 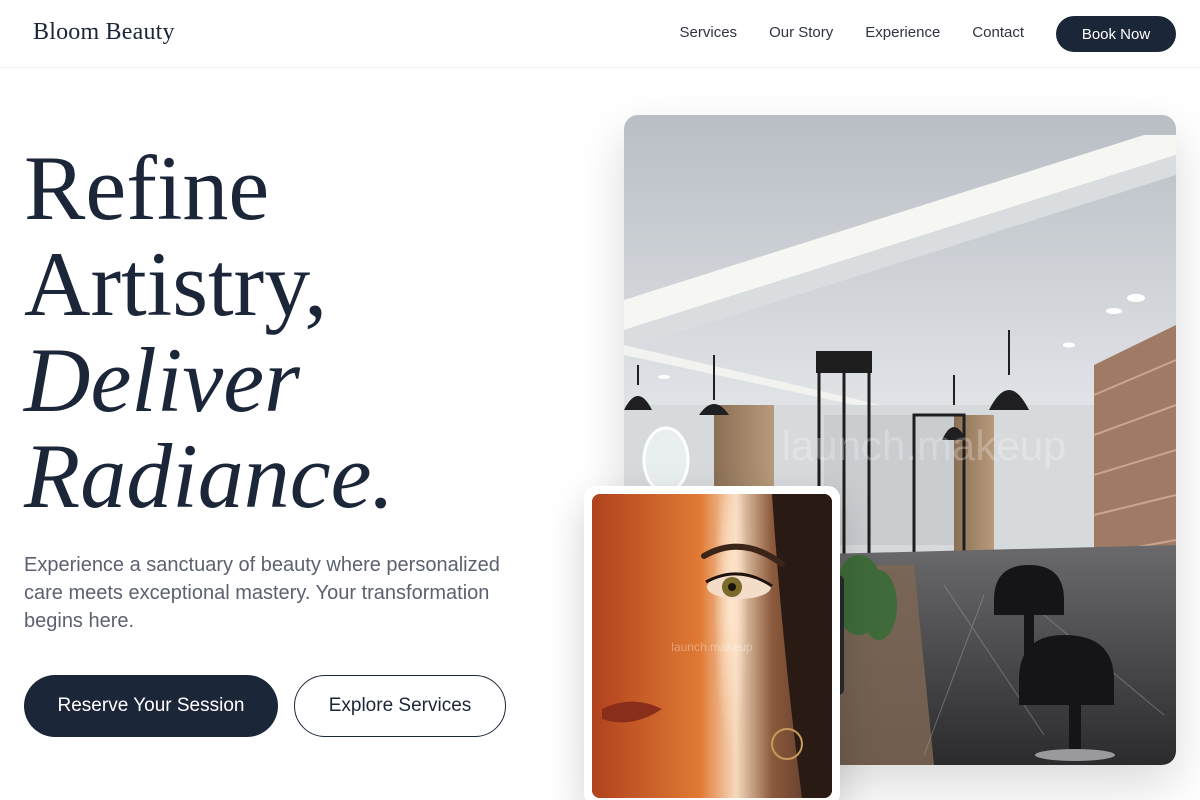 I want to click on book-now-button: Book Now, so click(x=1116, y=34).